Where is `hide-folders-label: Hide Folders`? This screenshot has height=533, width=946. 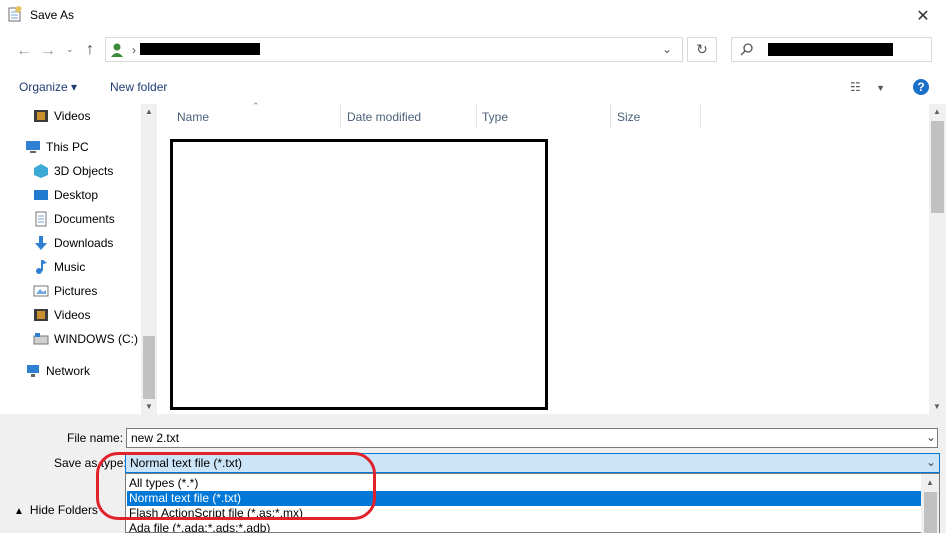 hide-folders-label: Hide Folders is located at coordinates (63, 510).